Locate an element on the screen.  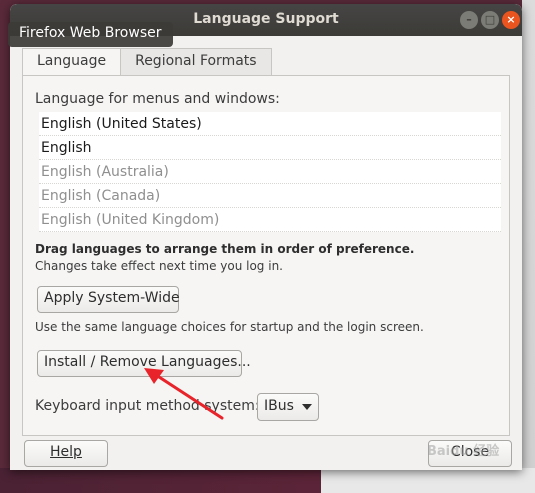
watermark: Baidu 经验 is located at coordinates (463, 451).